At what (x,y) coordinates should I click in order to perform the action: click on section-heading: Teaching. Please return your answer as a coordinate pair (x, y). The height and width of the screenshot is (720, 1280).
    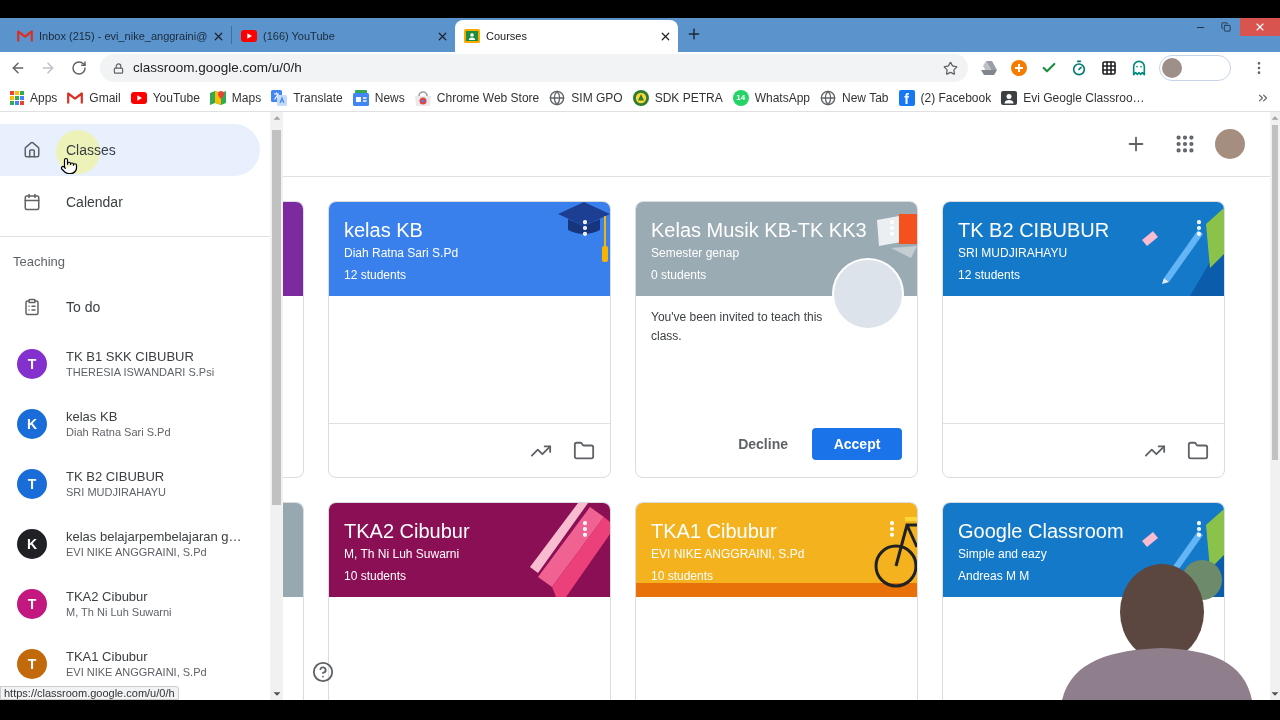
    Looking at the image, I should click on (39, 261).